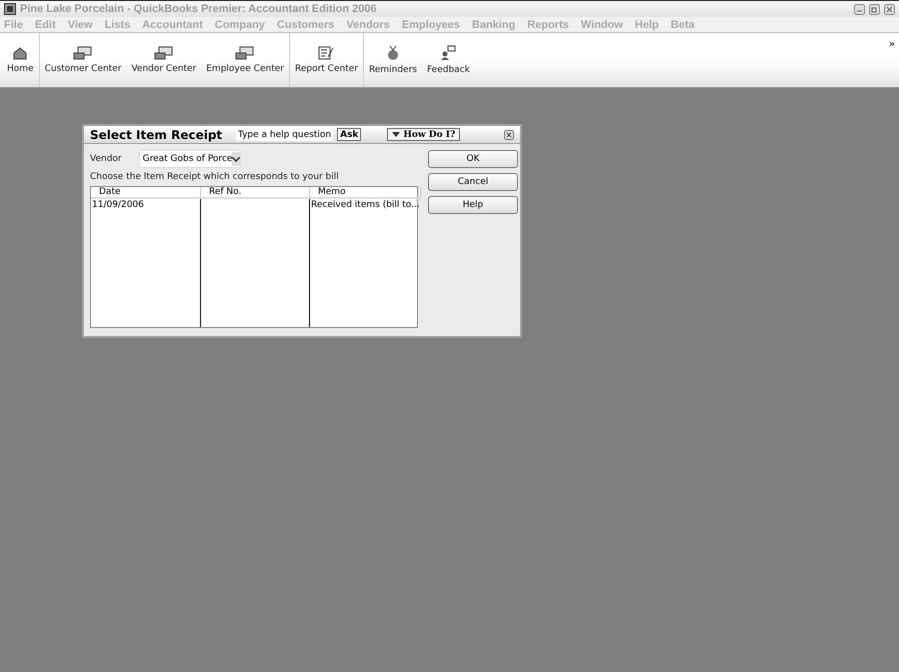 The width and height of the screenshot is (899, 672). Describe the element at coordinates (189, 159) in the screenshot. I see `vendor-dropdown: Great Gobs of Porce` at that location.